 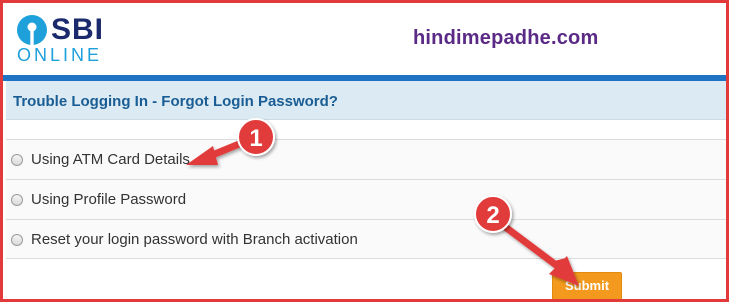 What do you see at coordinates (110, 159) in the screenshot?
I see `option-label: Using ATM Card Details` at bounding box center [110, 159].